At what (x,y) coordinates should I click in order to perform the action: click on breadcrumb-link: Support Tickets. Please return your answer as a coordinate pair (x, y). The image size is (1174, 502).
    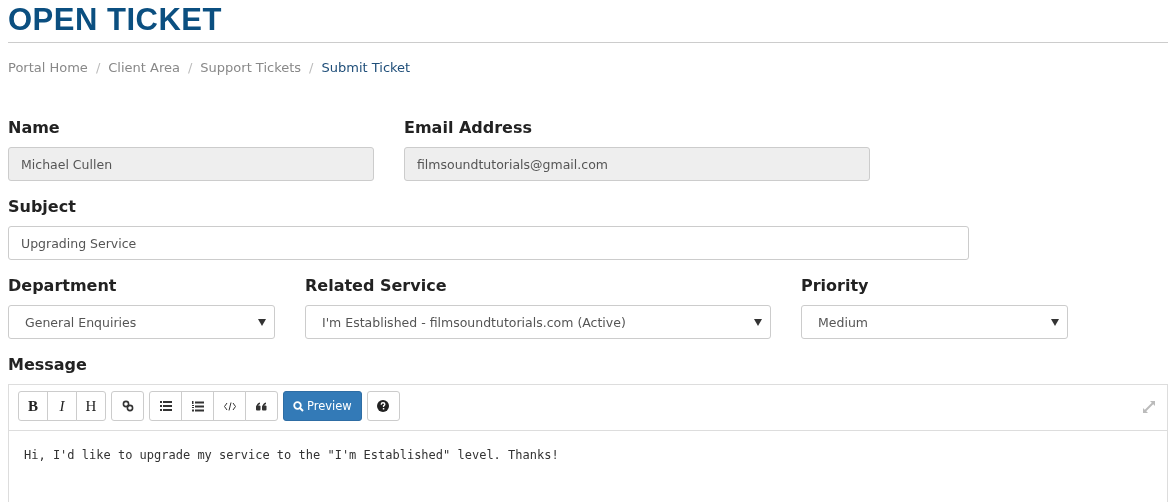
    Looking at the image, I should click on (251, 68).